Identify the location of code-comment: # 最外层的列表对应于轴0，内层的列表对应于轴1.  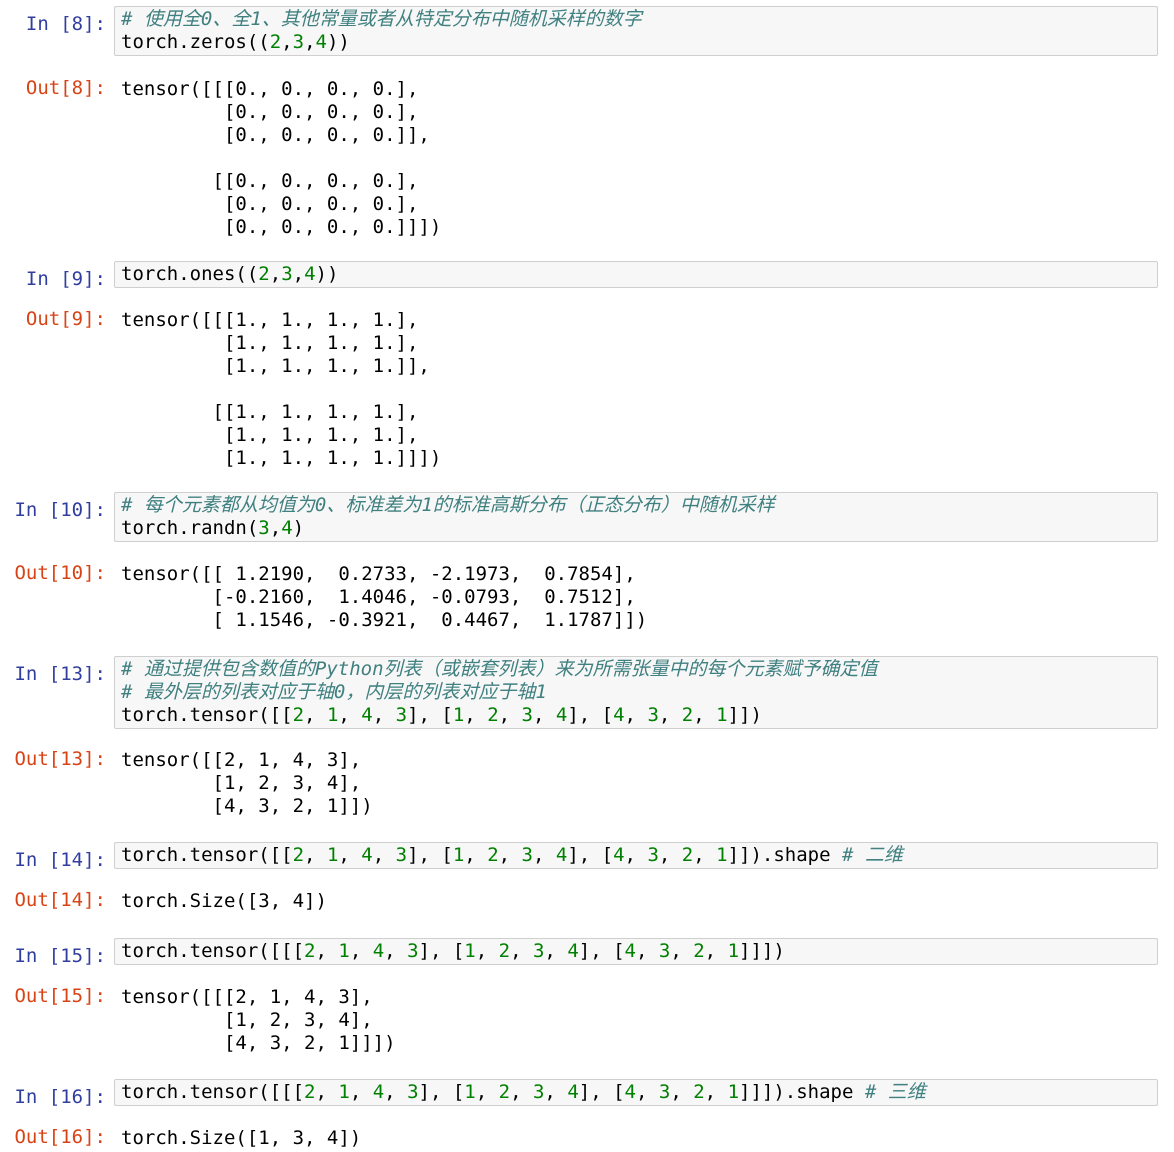
(334, 692).